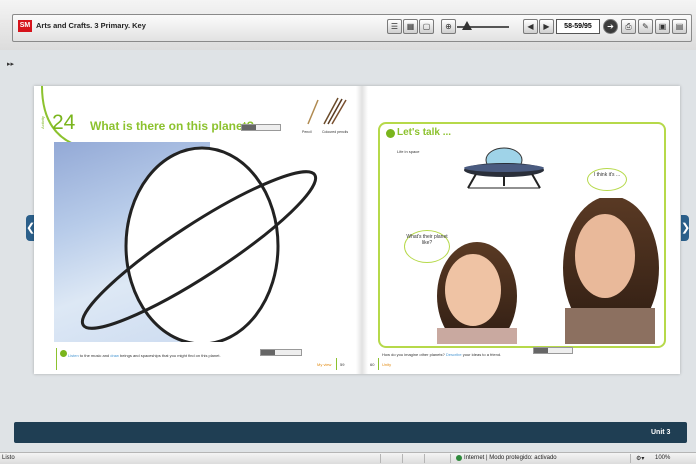 This screenshot has width=696, height=464. What do you see at coordinates (281, 352) in the screenshot?
I see `audio-player-left-bottom` at bounding box center [281, 352].